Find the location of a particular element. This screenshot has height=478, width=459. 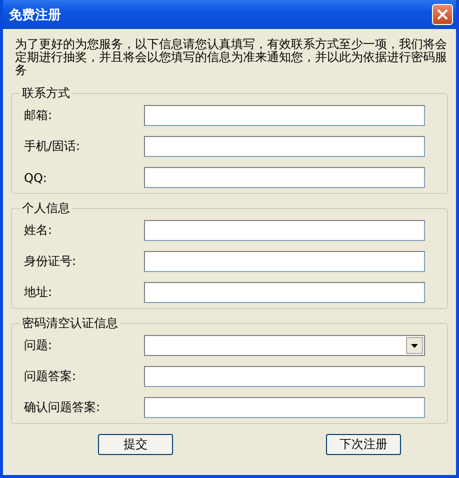

dialog-button: 提交 is located at coordinates (135, 444).